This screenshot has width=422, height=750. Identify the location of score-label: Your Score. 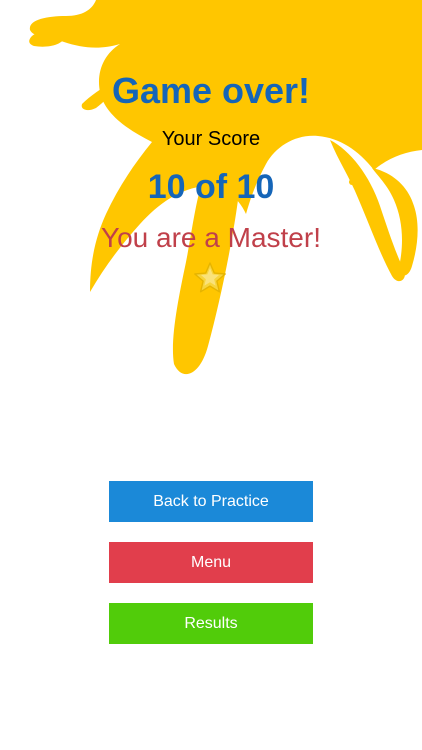
(211, 139).